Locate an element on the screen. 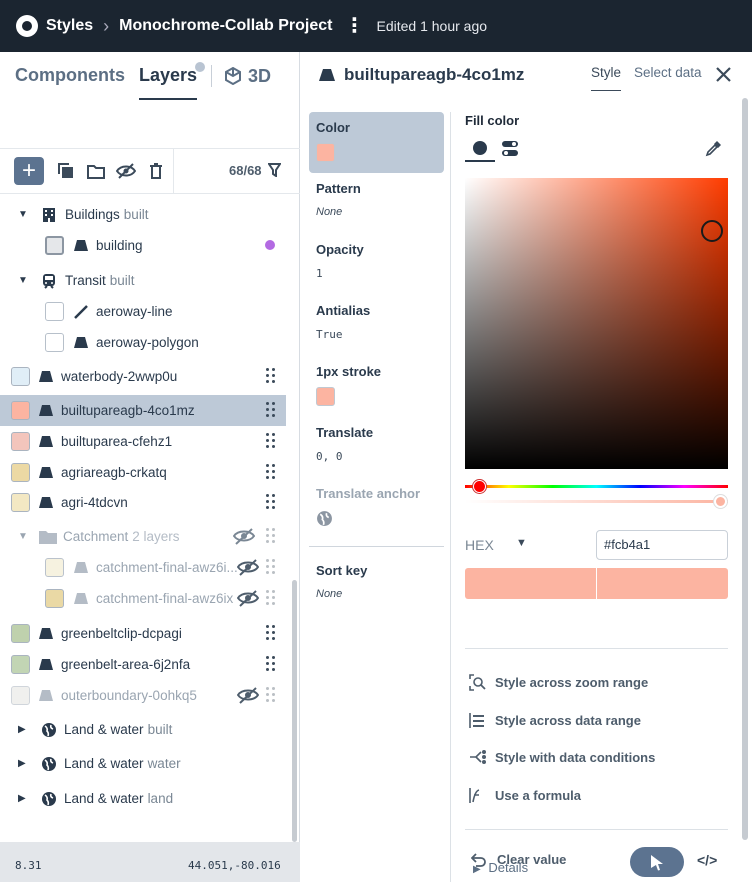 The width and height of the screenshot is (752, 882). folder-icon is located at coordinates (96, 171).